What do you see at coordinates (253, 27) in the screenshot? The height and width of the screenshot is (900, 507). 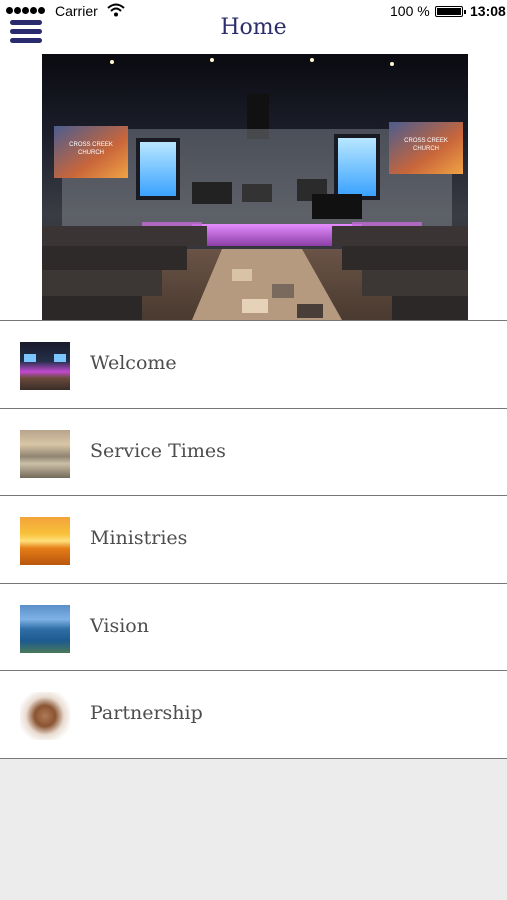 I see `page-title: Home` at bounding box center [253, 27].